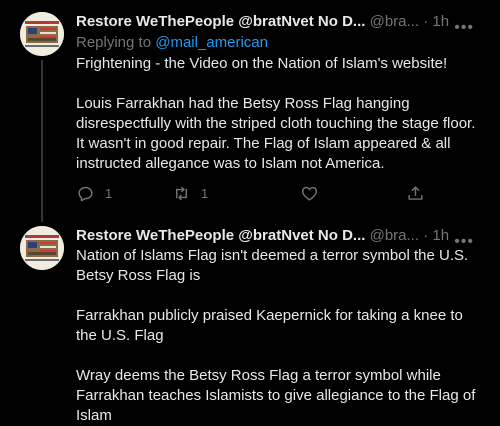 The height and width of the screenshot is (426, 500). I want to click on reply-button: 1, so click(94, 193).